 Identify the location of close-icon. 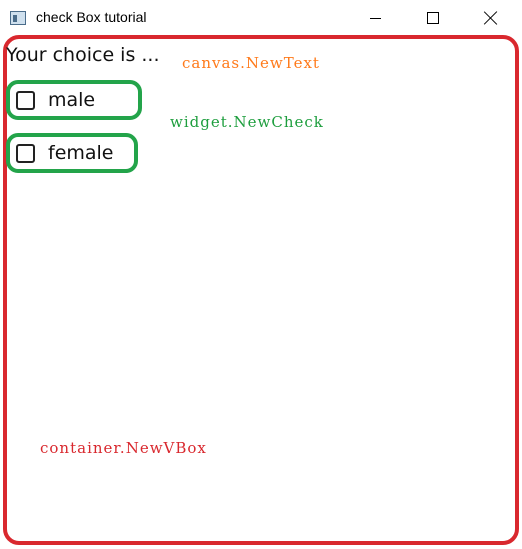
(491, 18).